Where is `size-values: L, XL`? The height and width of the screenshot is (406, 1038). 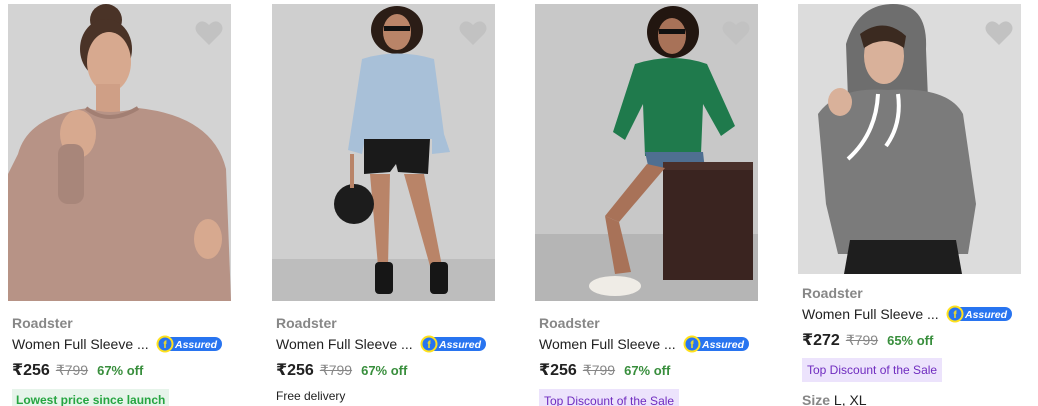
size-values: L, XL is located at coordinates (850, 399).